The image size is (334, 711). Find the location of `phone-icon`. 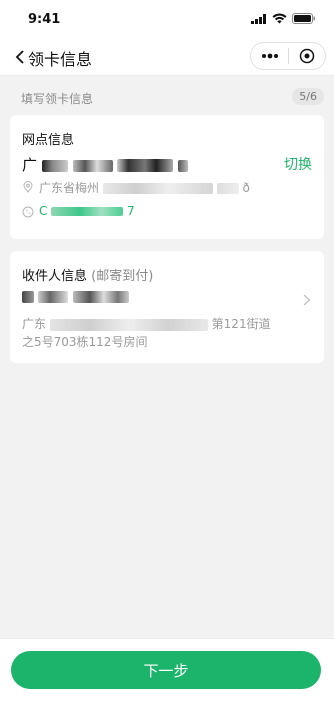

phone-icon is located at coordinates (28, 212).